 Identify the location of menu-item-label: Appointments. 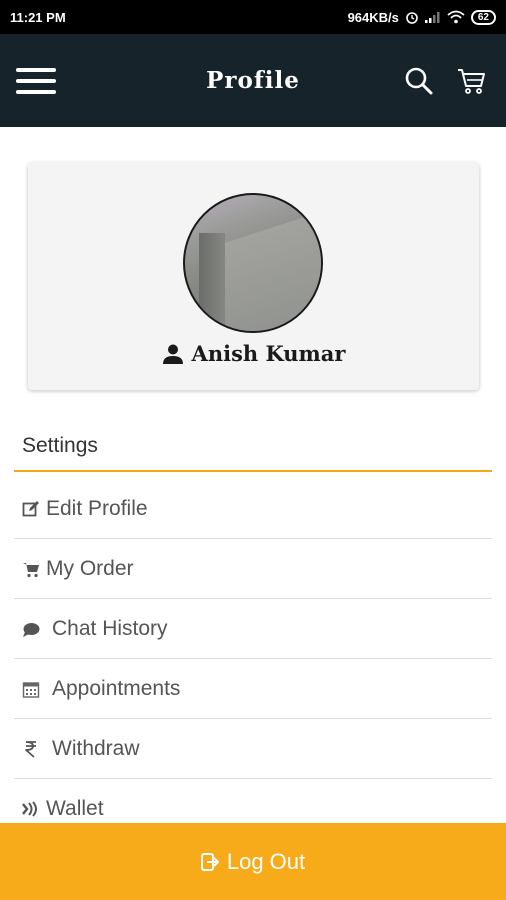
(116, 688).